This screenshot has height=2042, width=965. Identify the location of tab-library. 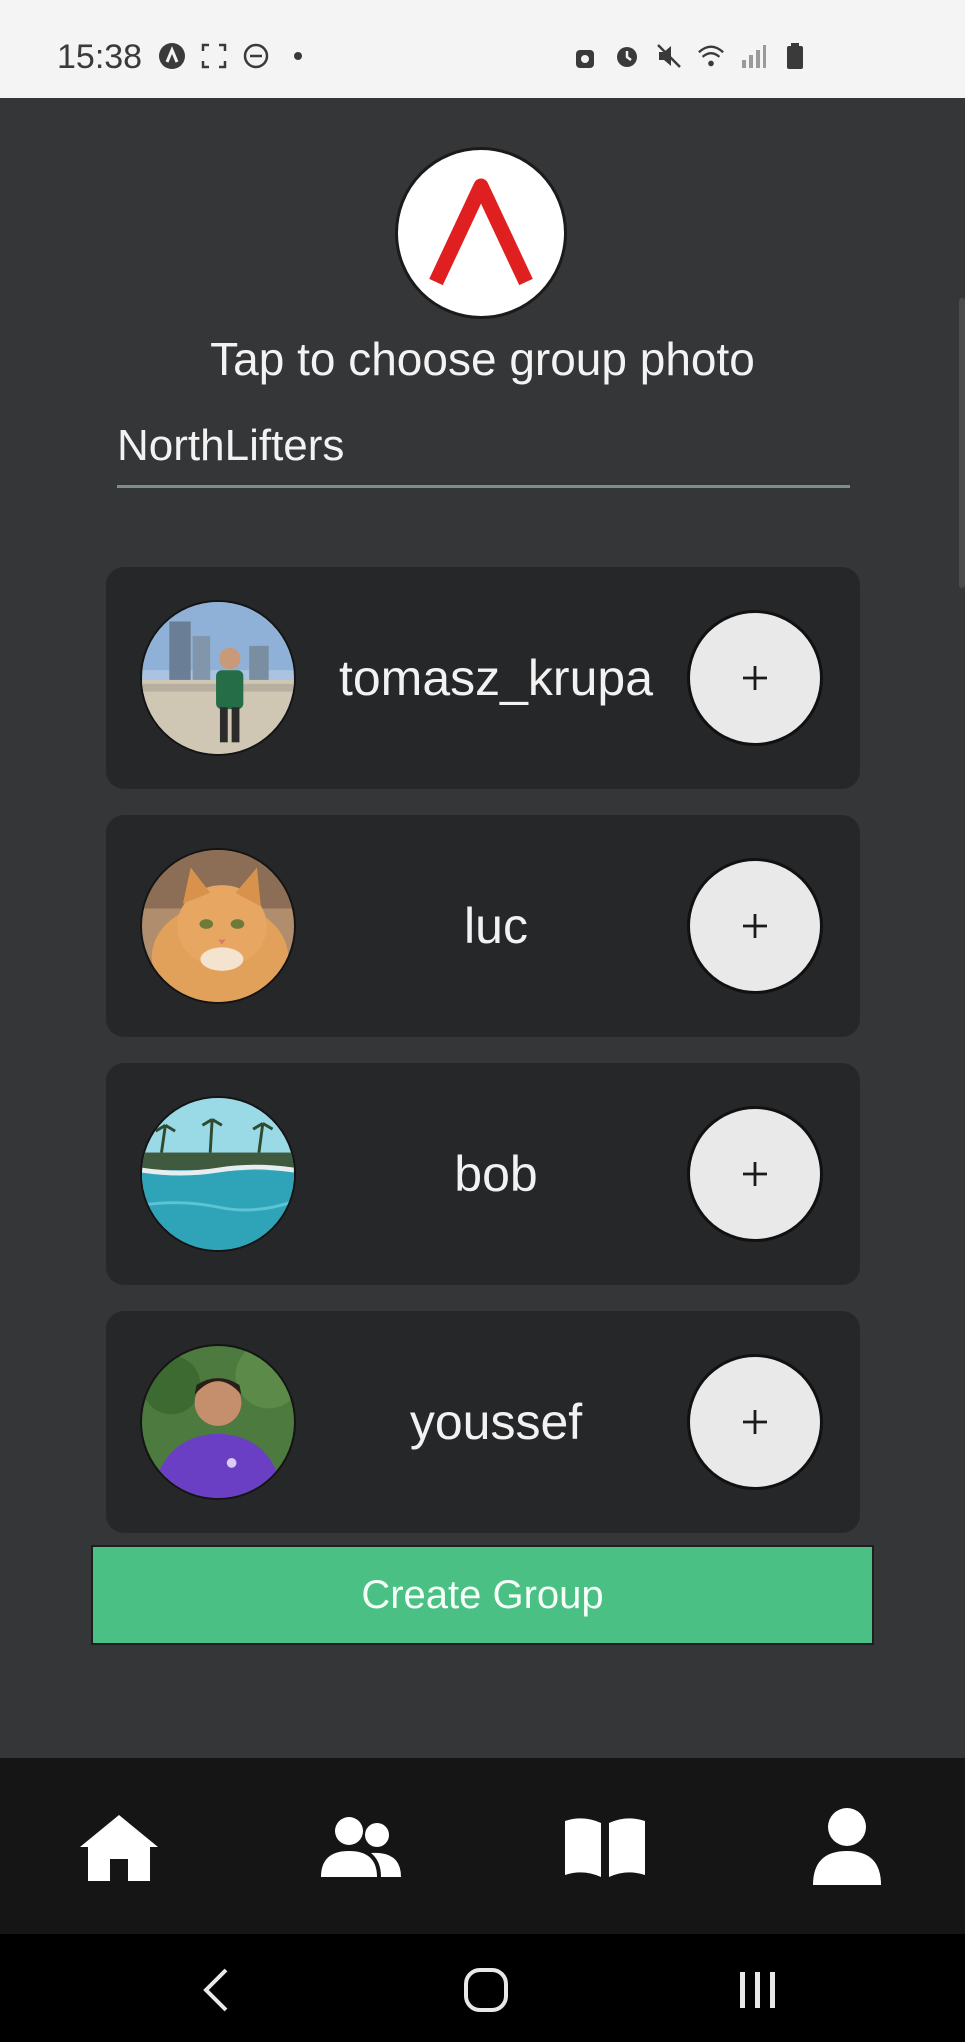
(605, 1847).